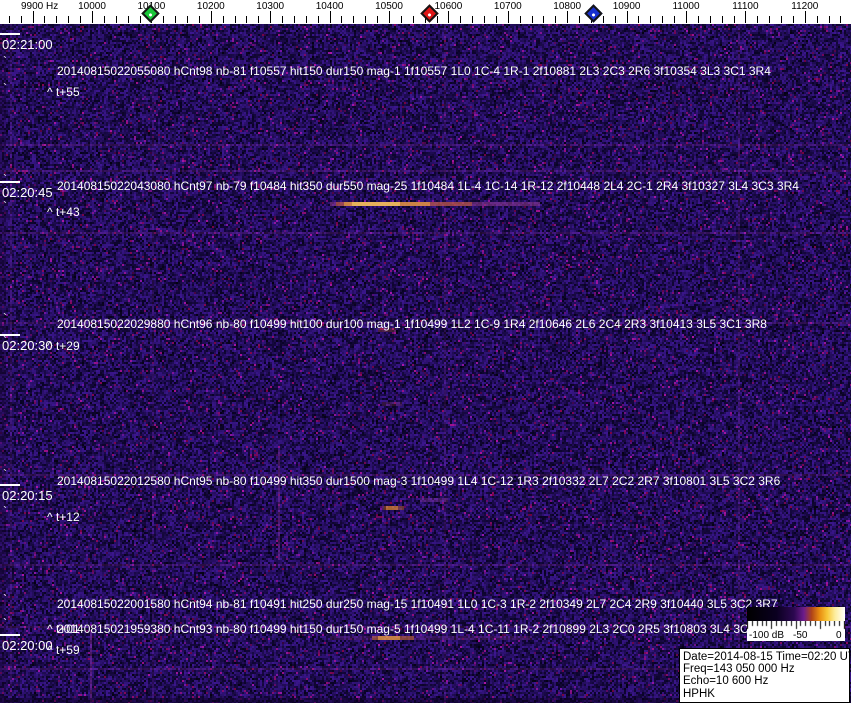  I want to click on ruler-frequency-label: 10400, so click(329, 6).